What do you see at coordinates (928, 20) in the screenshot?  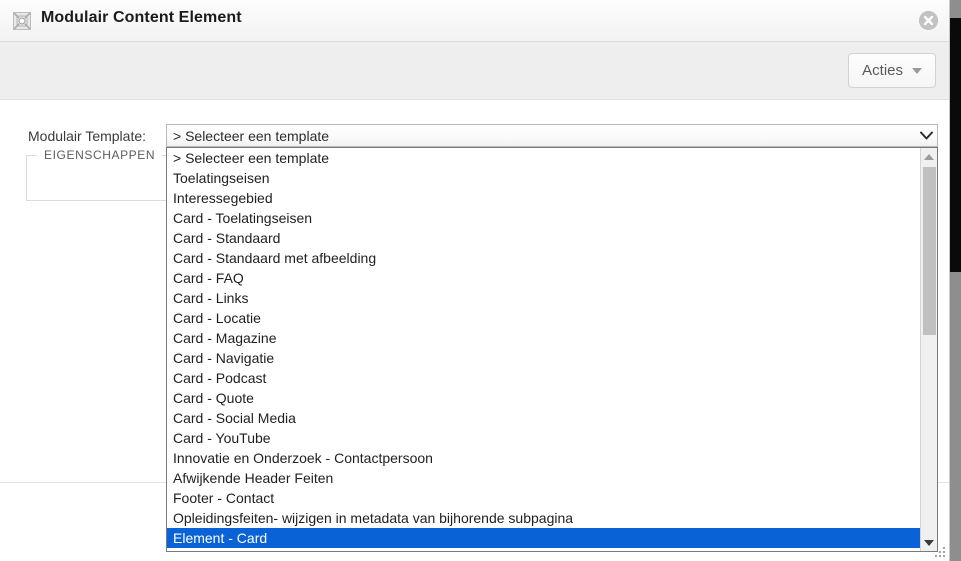 I see `close-icon` at bounding box center [928, 20].